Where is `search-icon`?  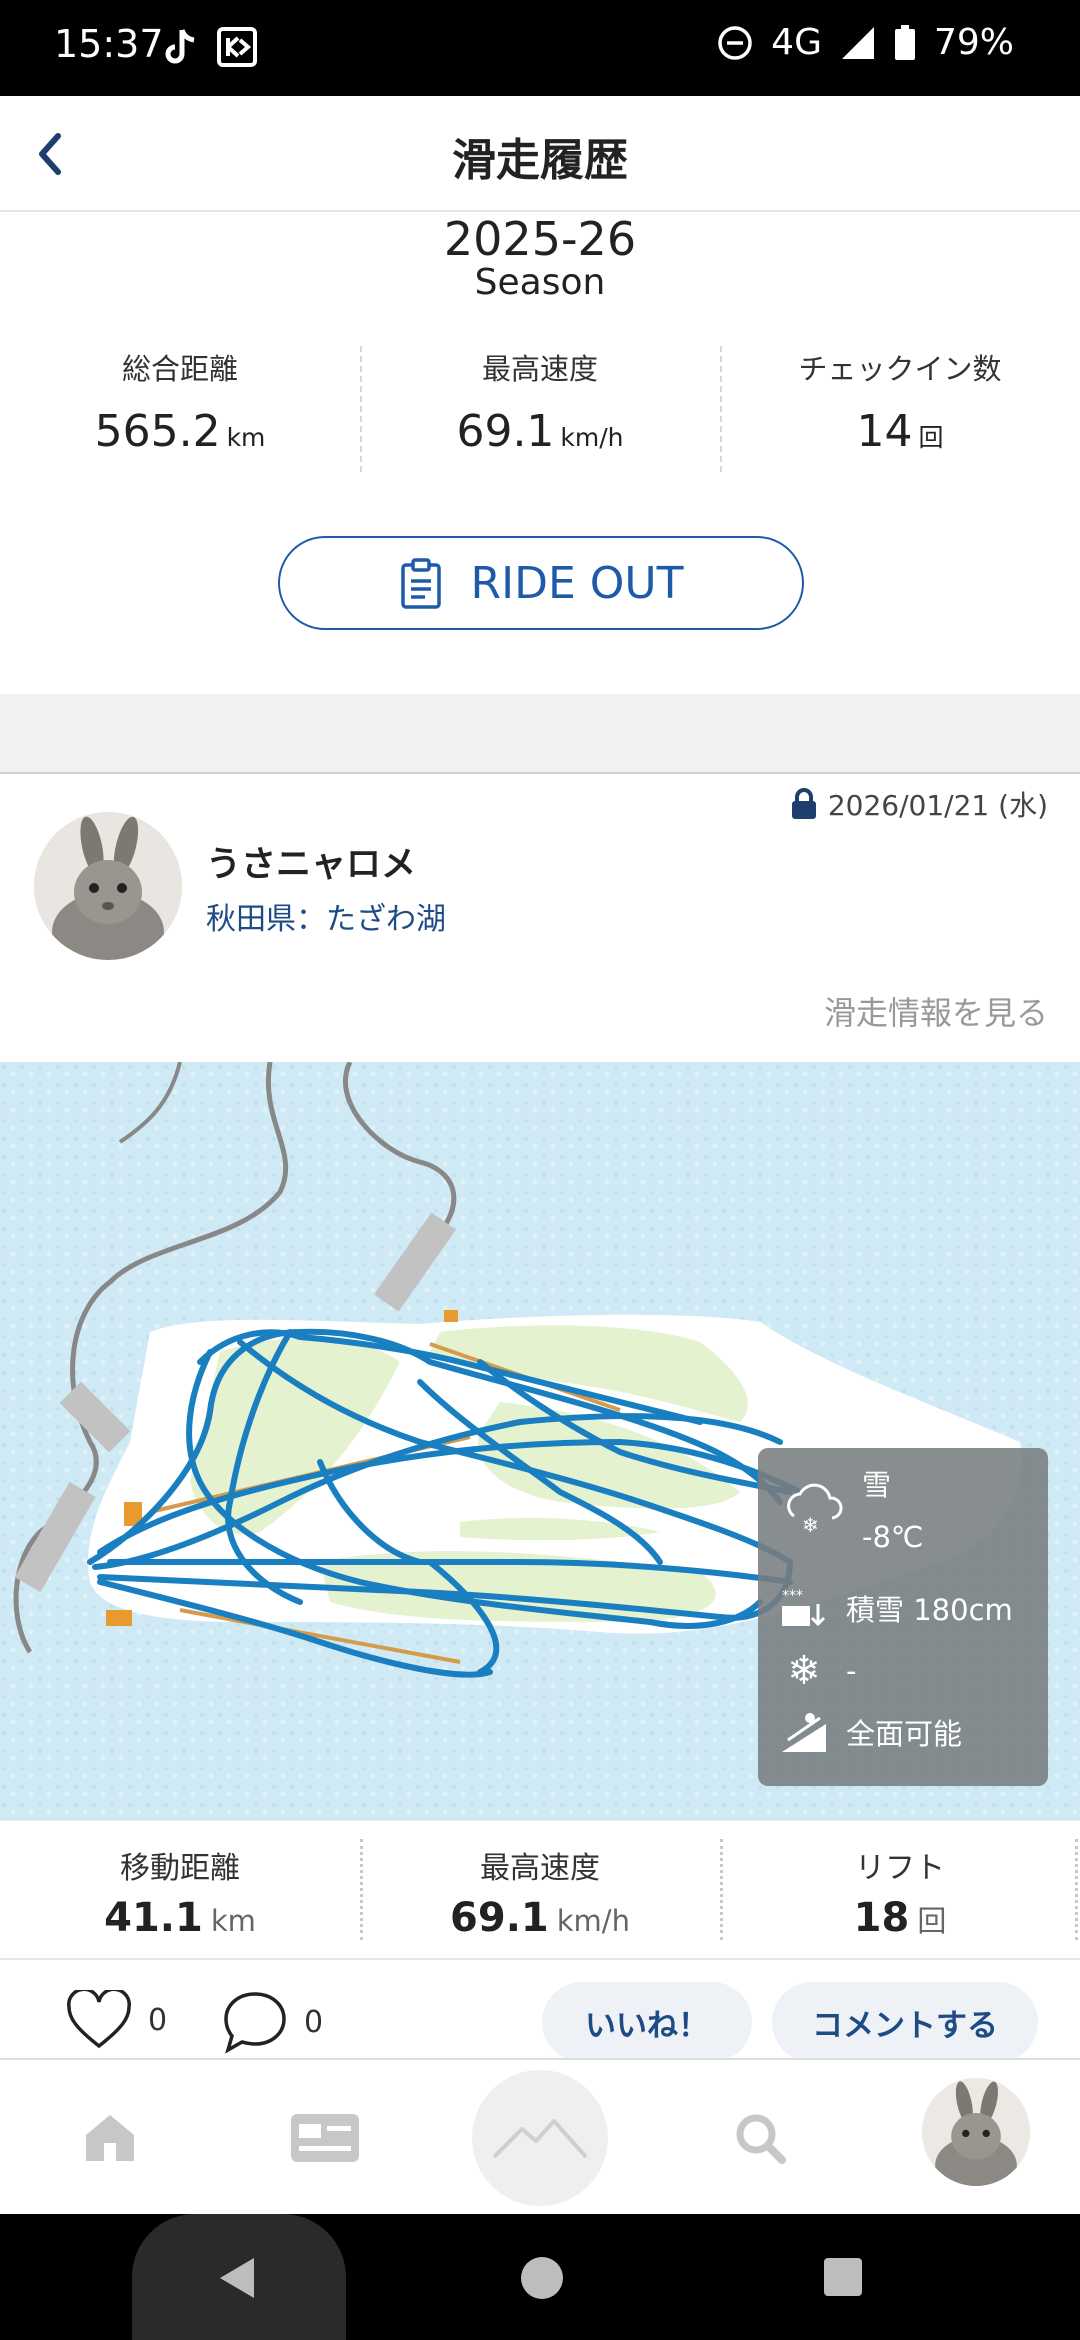
search-icon is located at coordinates (761, 2139).